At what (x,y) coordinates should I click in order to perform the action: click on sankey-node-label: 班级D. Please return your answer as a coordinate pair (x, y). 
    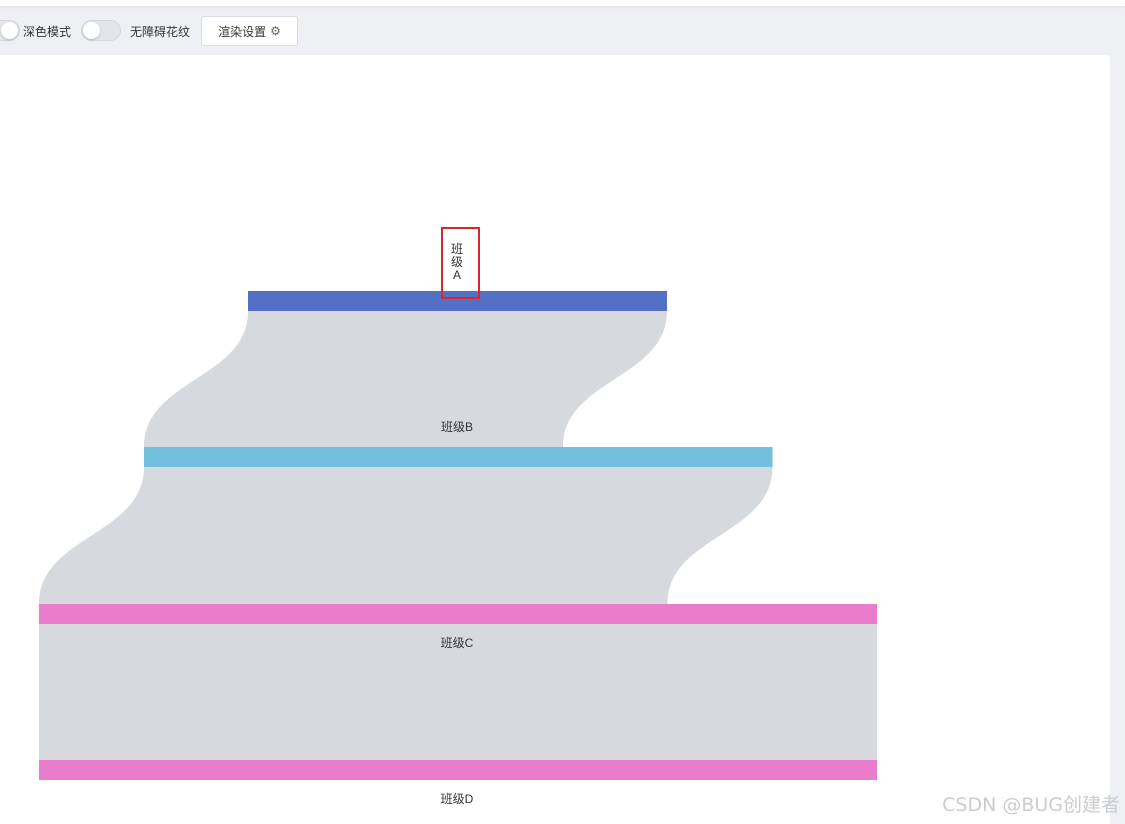
    Looking at the image, I should click on (457, 799).